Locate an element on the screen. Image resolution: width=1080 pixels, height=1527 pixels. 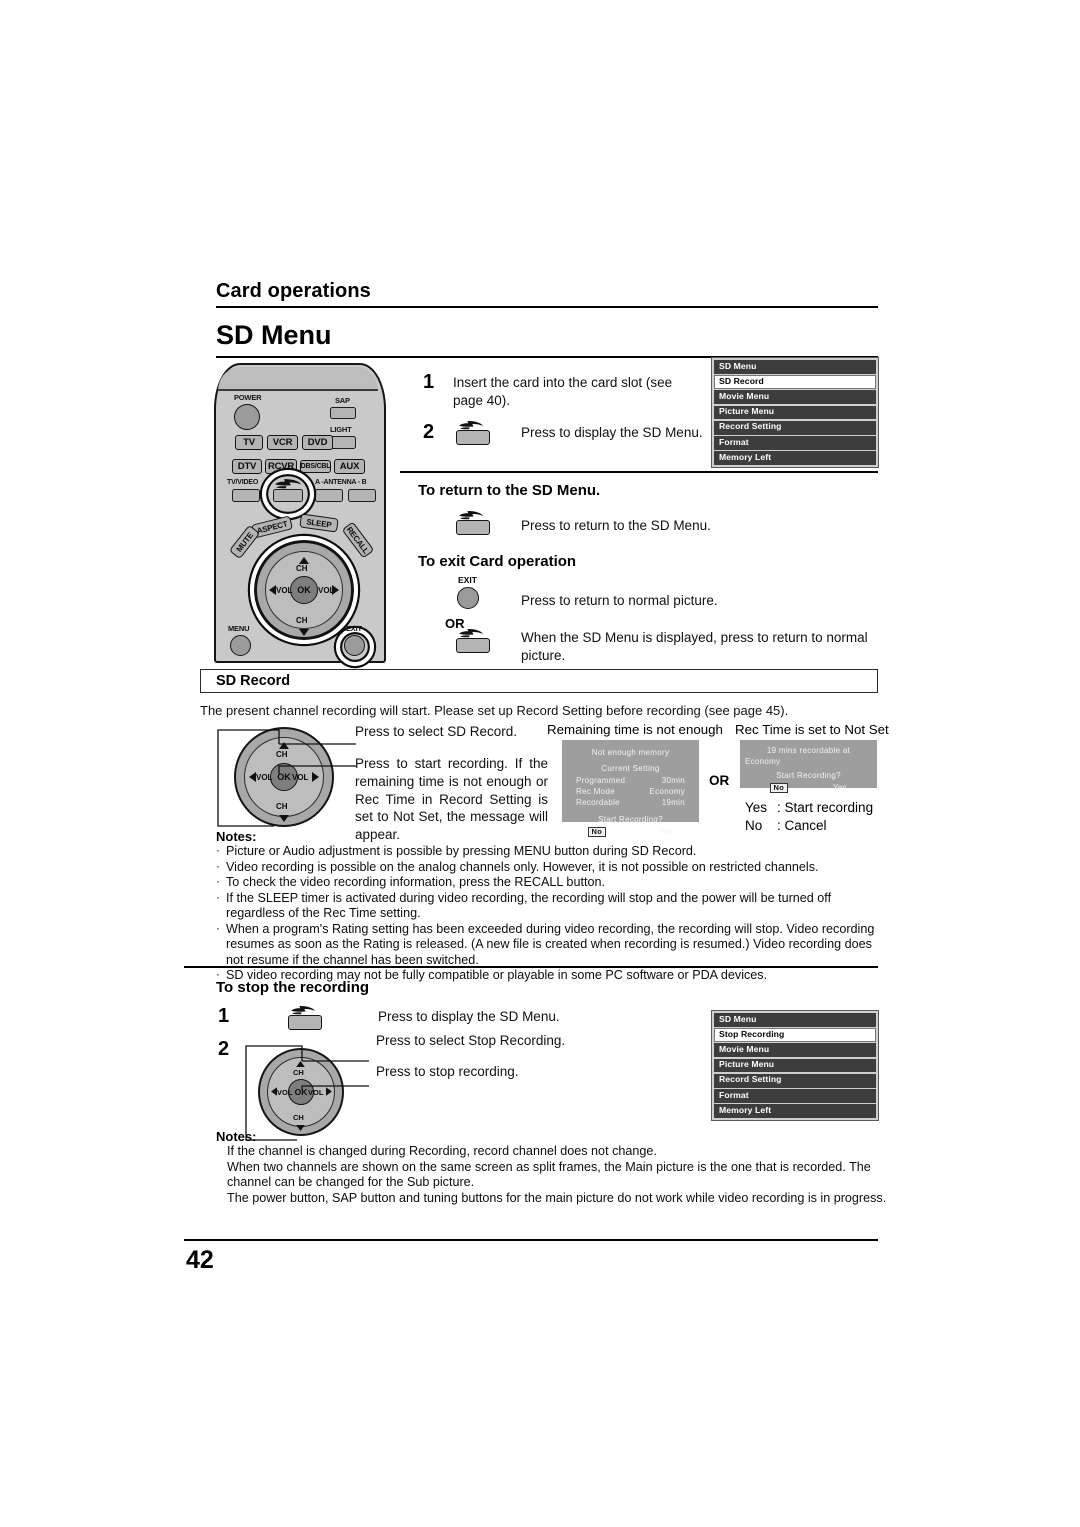
stop-section-heading: To stop the recording is located at coordinates (293, 987).